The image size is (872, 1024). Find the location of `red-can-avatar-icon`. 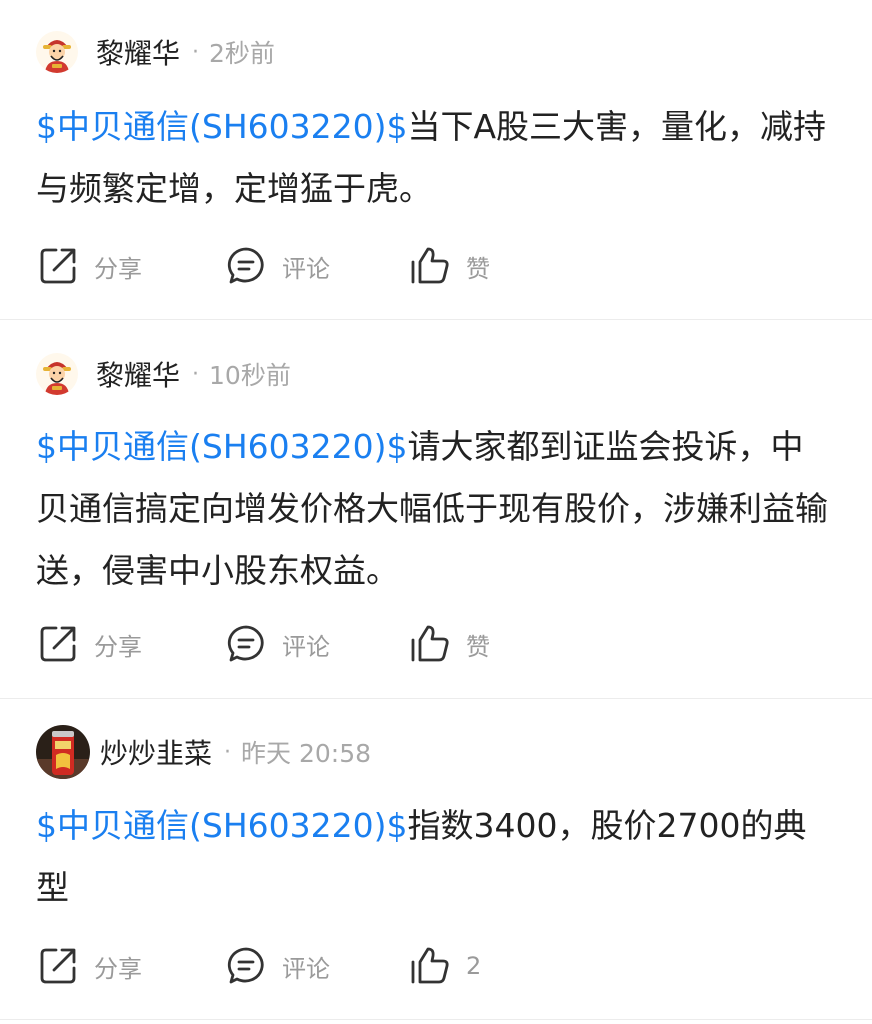

red-can-avatar-icon is located at coordinates (63, 752).